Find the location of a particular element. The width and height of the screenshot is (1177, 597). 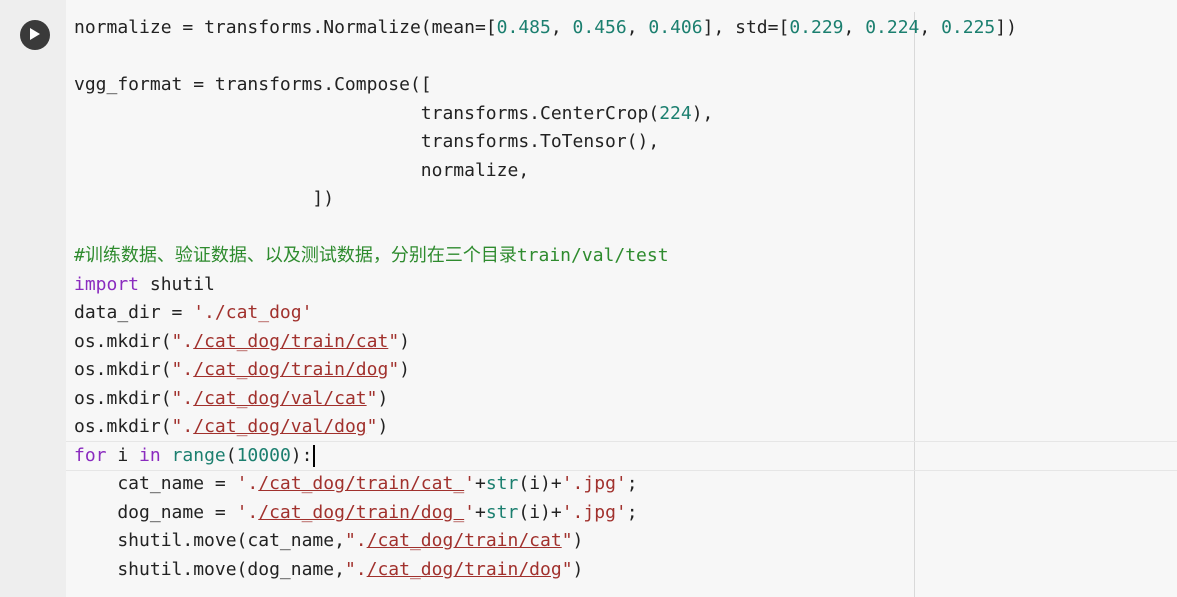

keyword: import is located at coordinates (107, 284).